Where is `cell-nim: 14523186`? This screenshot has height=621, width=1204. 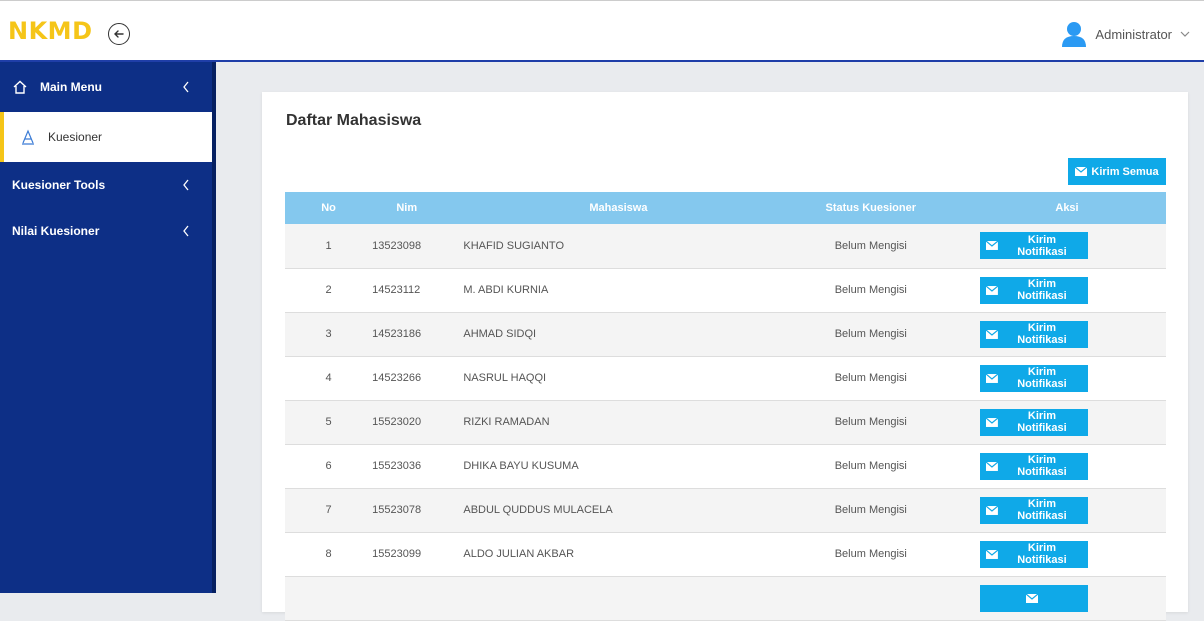
cell-nim: 14523186 is located at coordinates (397, 334).